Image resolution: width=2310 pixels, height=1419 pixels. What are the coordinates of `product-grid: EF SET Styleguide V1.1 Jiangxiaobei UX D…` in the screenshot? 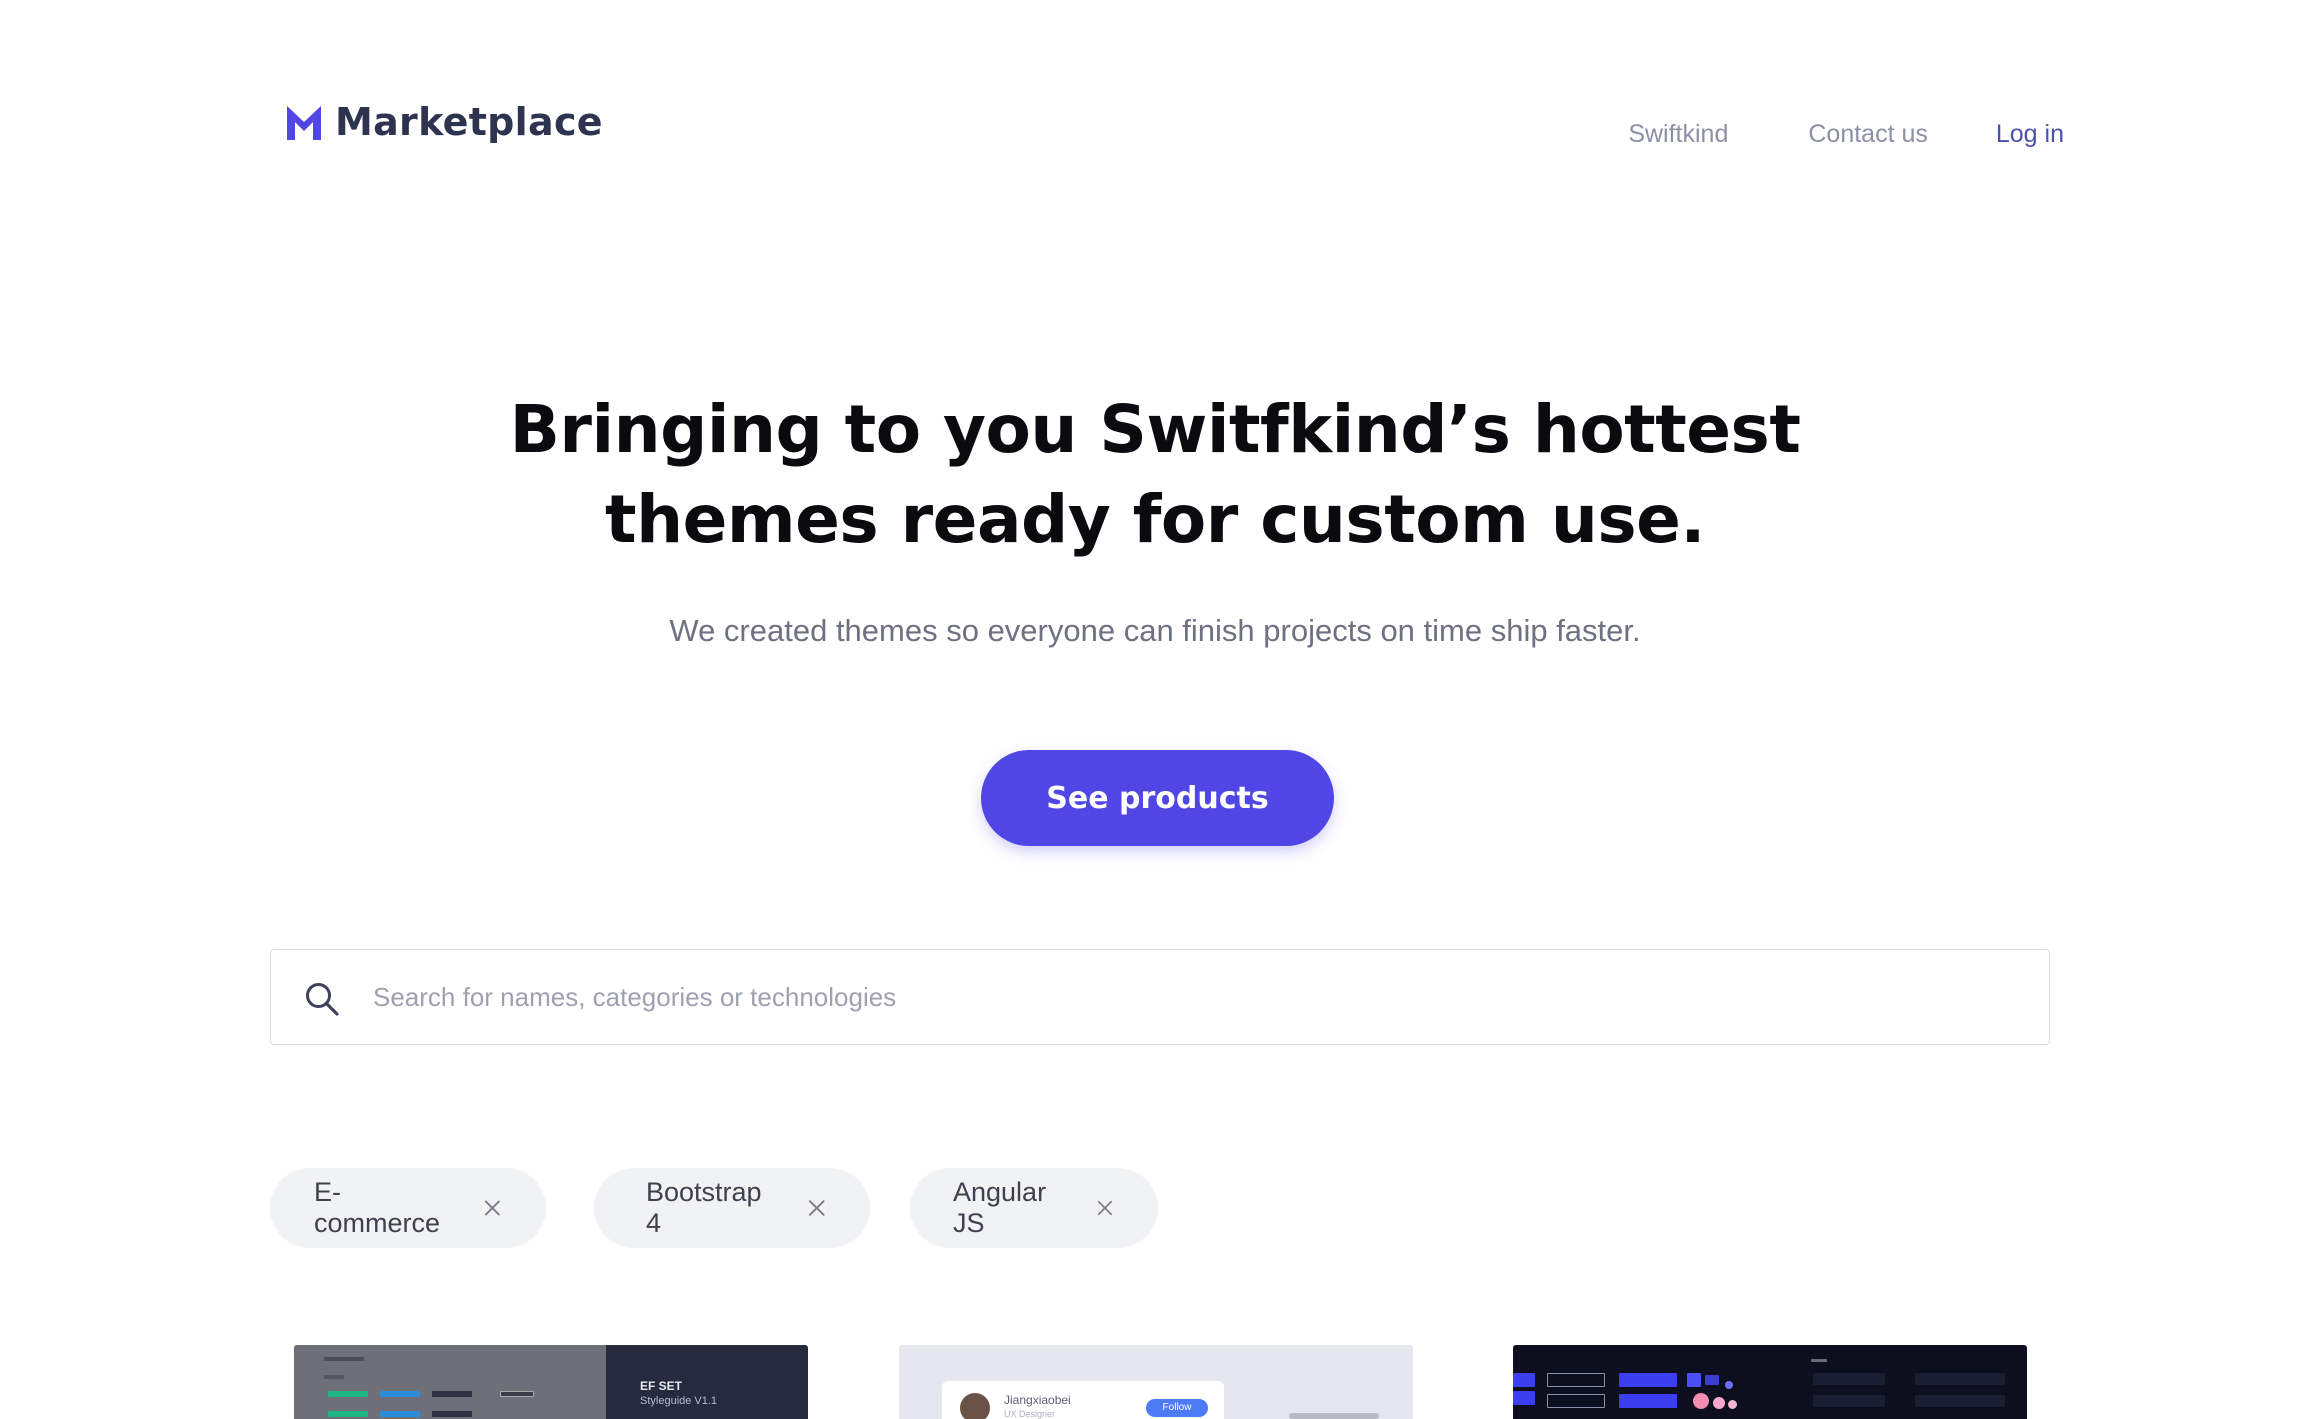 It's located at (1155, 1382).